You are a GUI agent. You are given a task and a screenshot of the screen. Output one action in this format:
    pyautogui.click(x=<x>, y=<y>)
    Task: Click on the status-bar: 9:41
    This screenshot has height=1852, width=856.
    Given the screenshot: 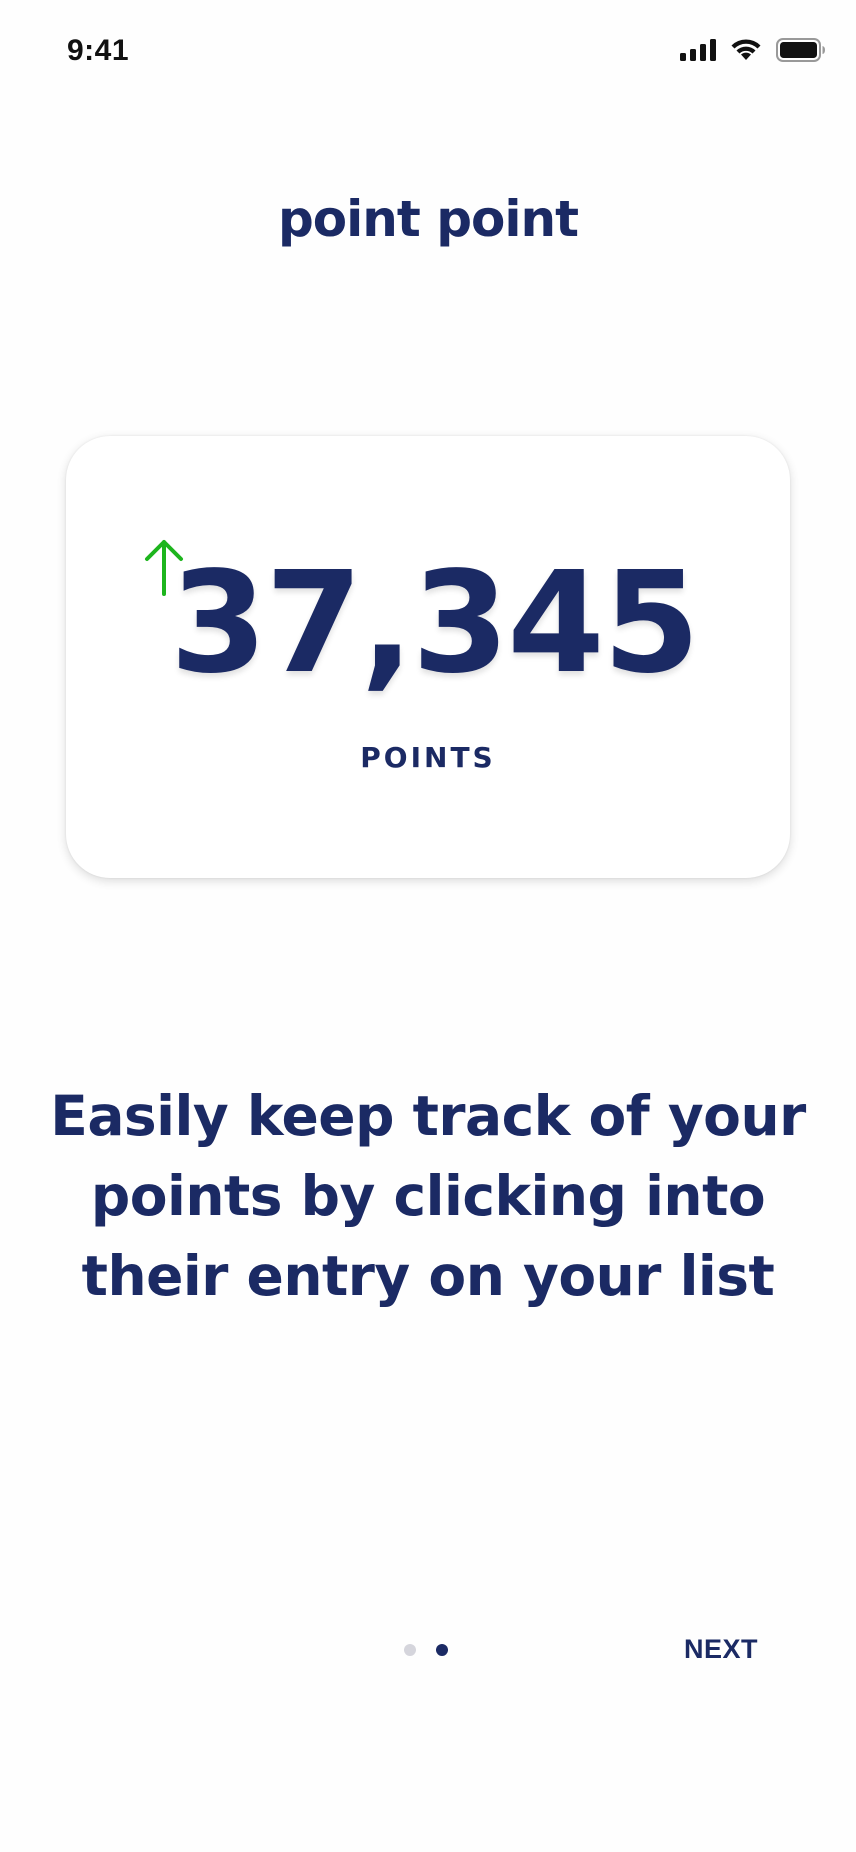 What is the action you would take?
    pyautogui.click(x=428, y=50)
    